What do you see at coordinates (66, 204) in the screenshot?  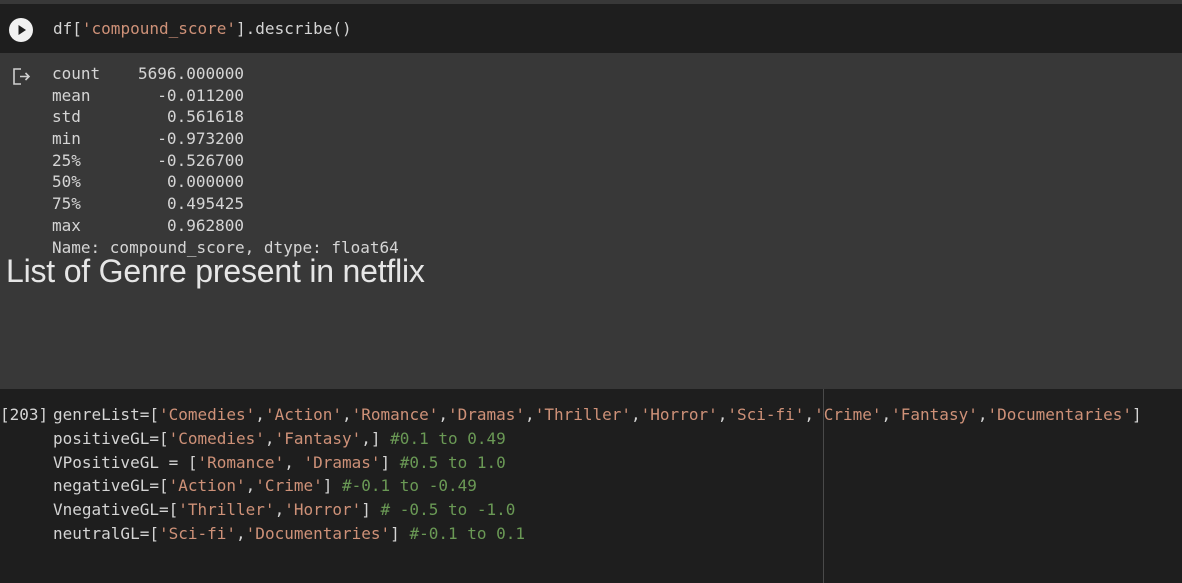 I see `stat-name: 75%` at bounding box center [66, 204].